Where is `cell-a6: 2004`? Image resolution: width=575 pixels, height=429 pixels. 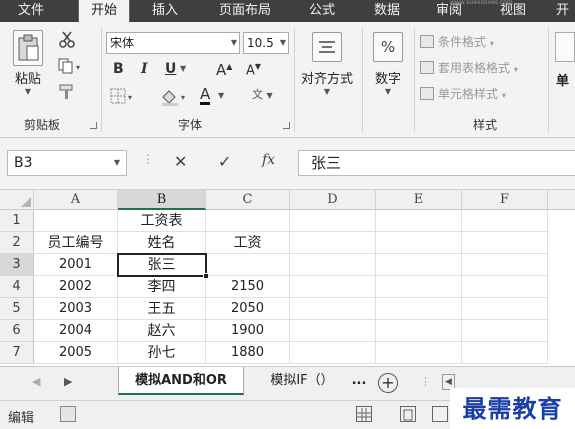
cell-a6: 2004 is located at coordinates (76, 331).